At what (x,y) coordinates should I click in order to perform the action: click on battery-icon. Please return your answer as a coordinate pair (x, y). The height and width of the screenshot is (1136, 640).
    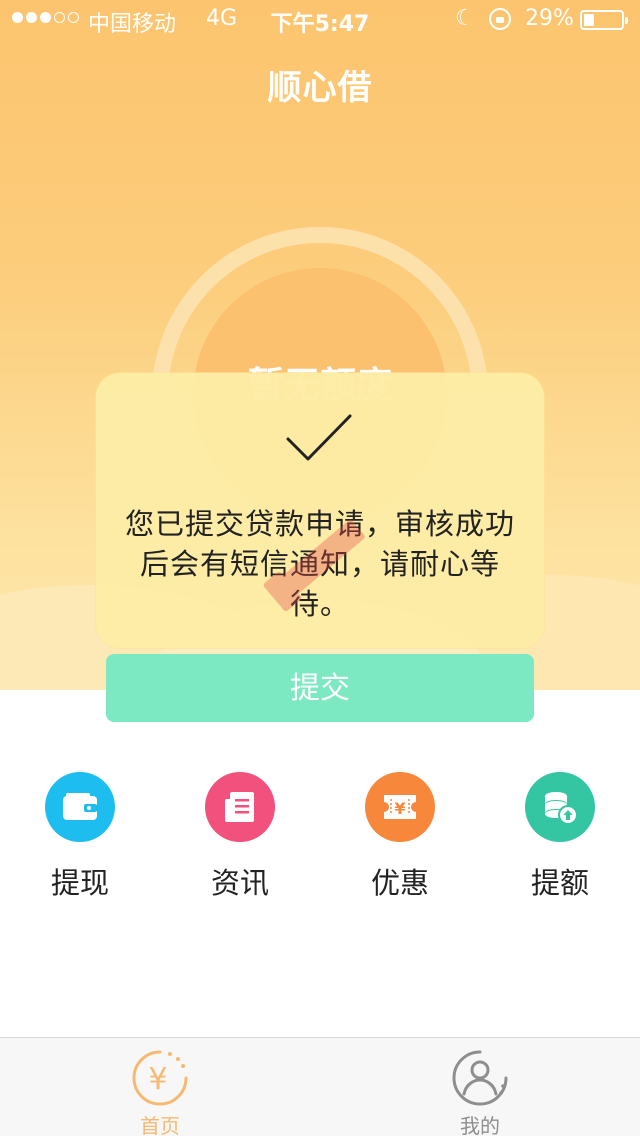
    Looking at the image, I should click on (604, 20).